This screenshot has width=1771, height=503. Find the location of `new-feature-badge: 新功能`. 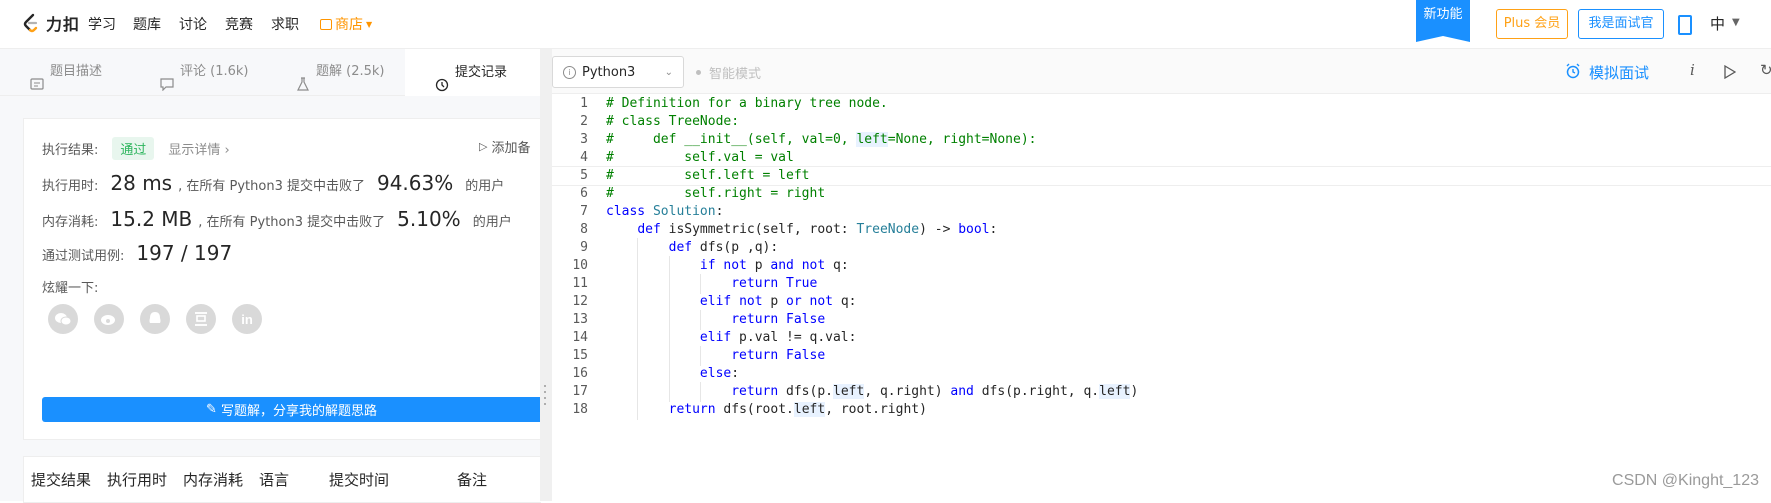

new-feature-badge: 新功能 is located at coordinates (1443, 21).